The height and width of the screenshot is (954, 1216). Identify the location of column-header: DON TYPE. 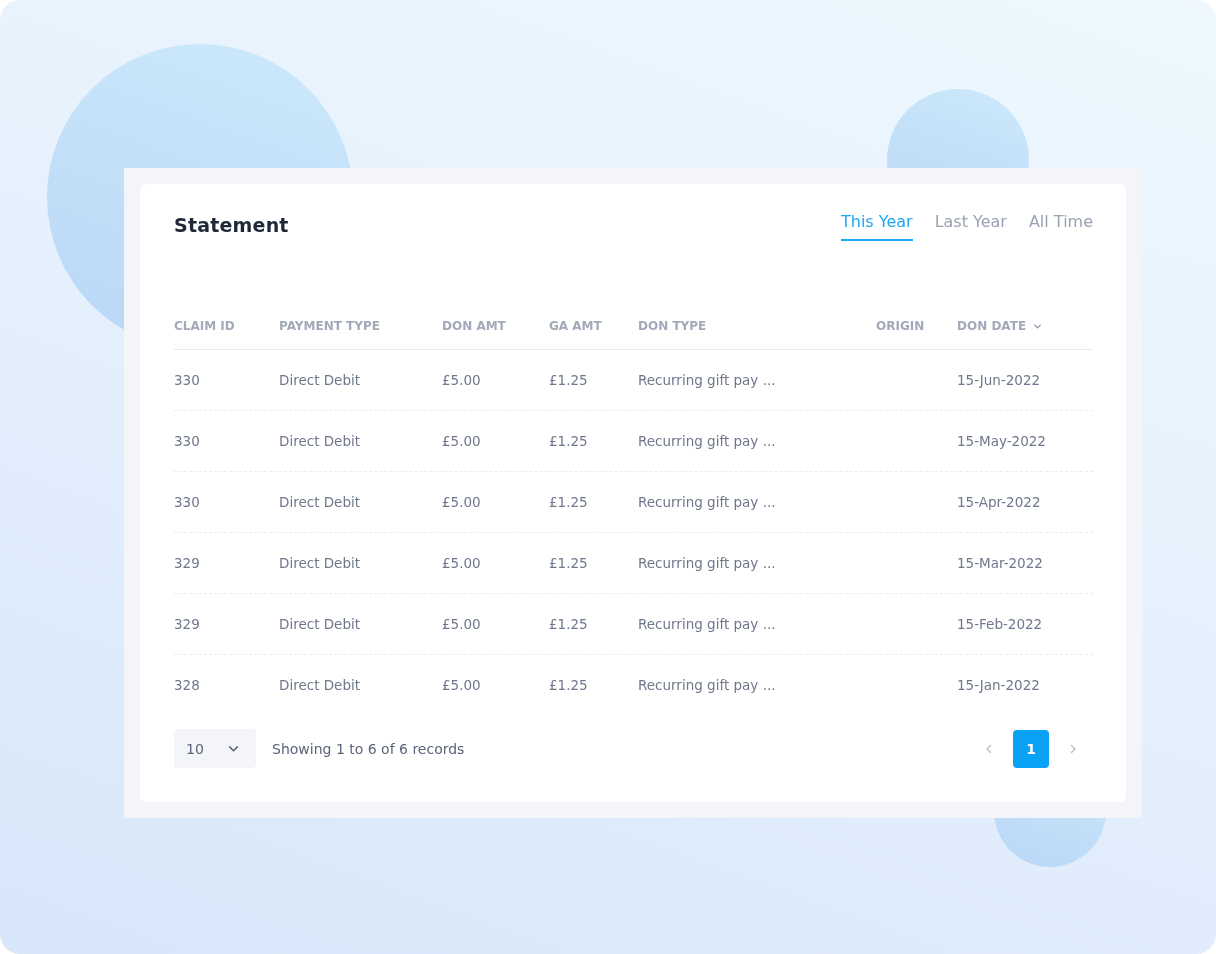
(672, 326).